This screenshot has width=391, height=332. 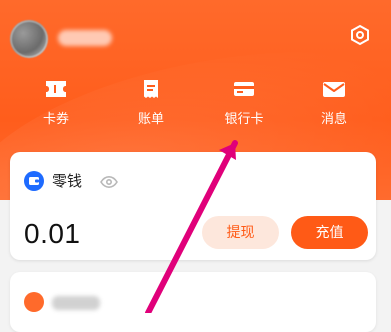 What do you see at coordinates (56, 109) in the screenshot?
I see `quick-action-coupons: 卡券` at bounding box center [56, 109].